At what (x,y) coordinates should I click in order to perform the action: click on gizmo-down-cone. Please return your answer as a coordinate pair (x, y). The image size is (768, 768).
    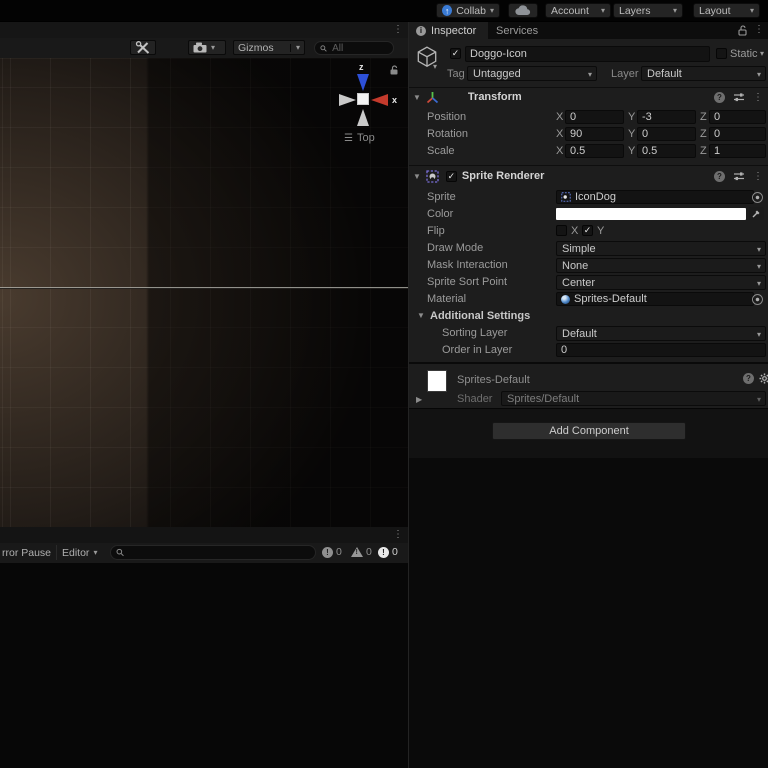
    Looking at the image, I should click on (363, 117).